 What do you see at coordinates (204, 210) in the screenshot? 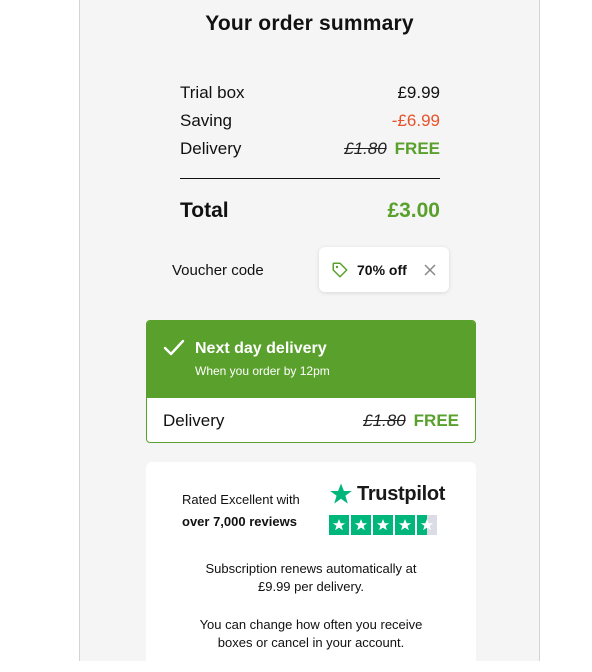
I see `total-label: Total` at bounding box center [204, 210].